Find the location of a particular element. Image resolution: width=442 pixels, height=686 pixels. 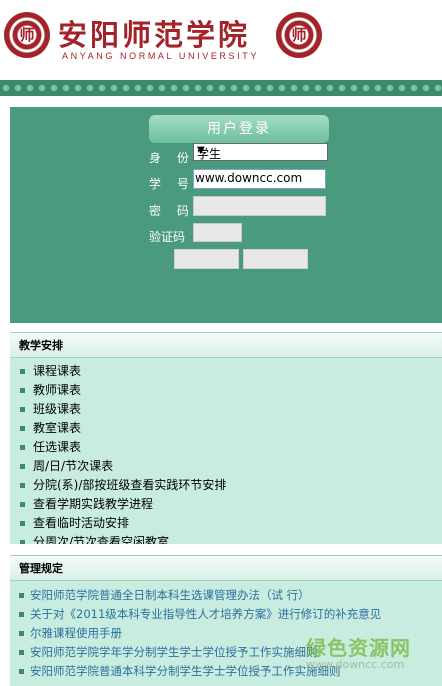

captcha-label: 验证码 is located at coordinates (167, 237).